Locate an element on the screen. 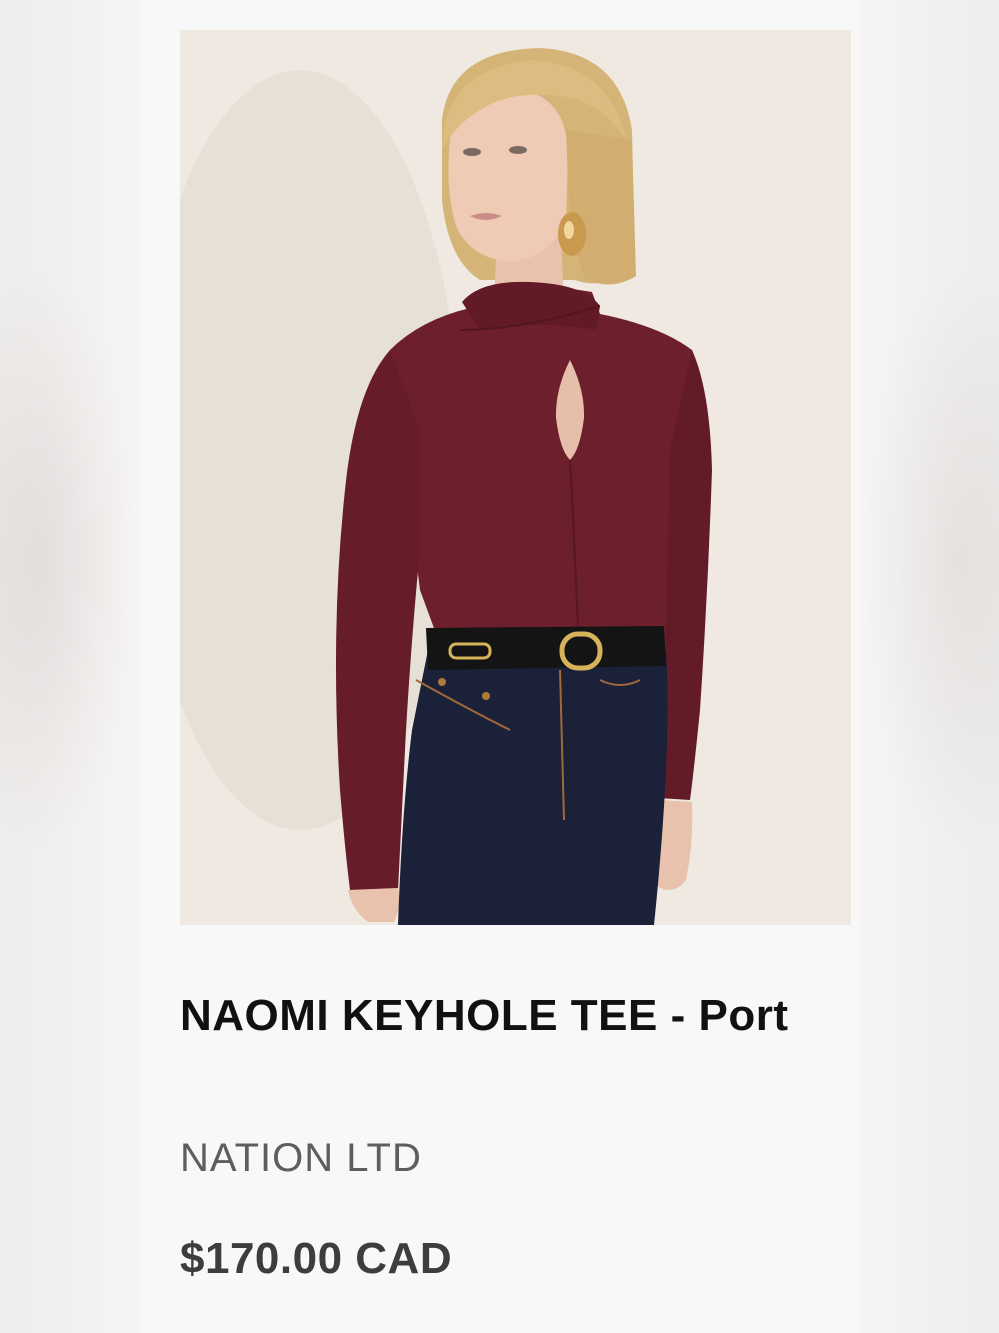 This screenshot has width=999, height=1333. product-title: NAOMI KEYHOLE TEE - Port is located at coordinates (500, 1016).